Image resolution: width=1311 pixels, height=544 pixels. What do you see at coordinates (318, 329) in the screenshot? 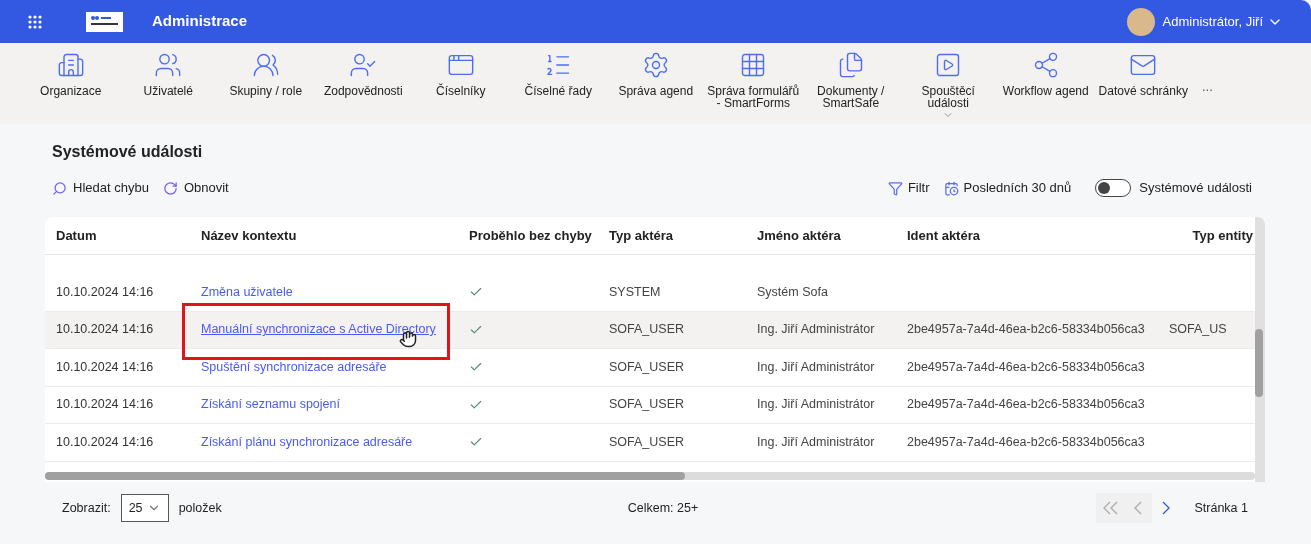
I see `context-link: Manuální synchronizace s Active Directory` at bounding box center [318, 329].